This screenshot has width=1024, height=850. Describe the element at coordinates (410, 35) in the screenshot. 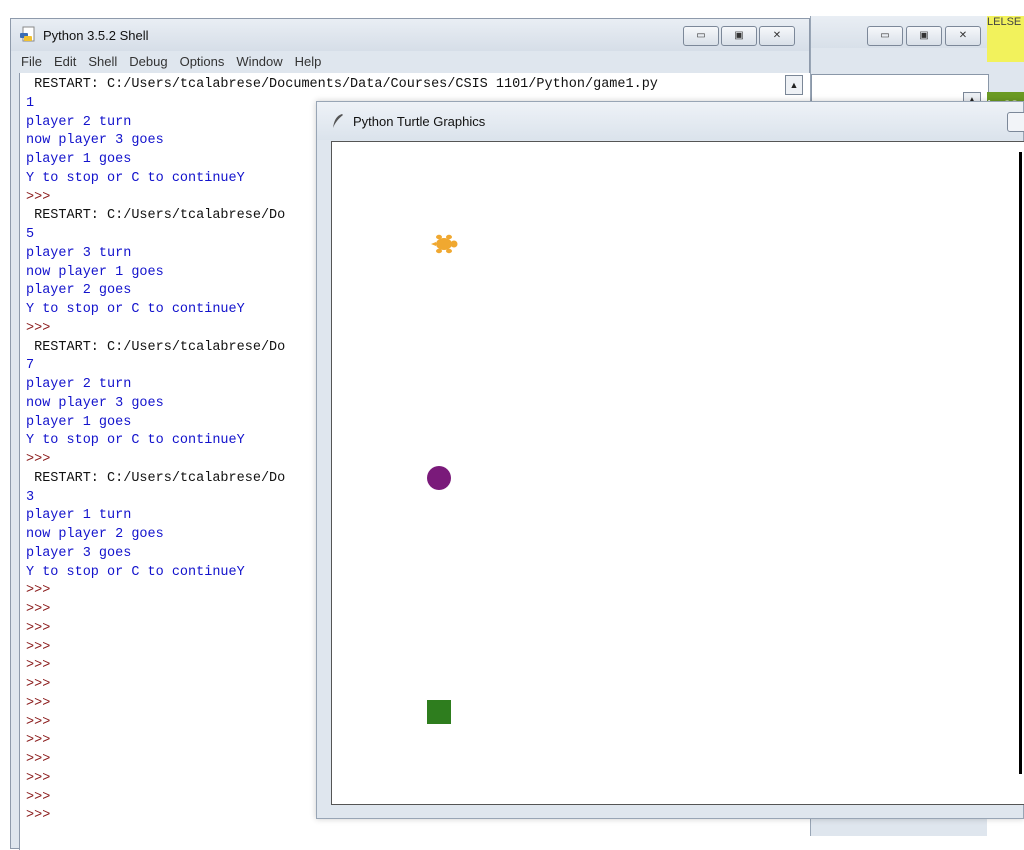

I see `shell-titlebar: Python 3.5.2 Shell ▭ ▣ ✕` at that location.